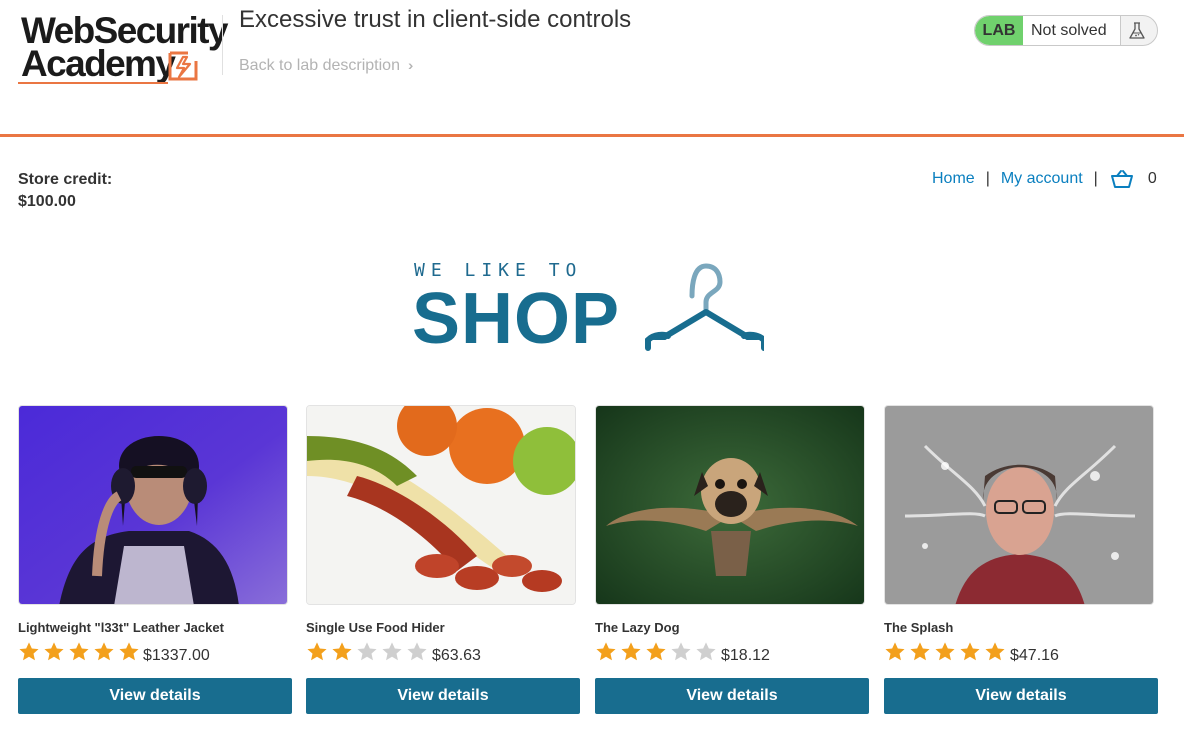 The width and height of the screenshot is (1184, 738). I want to click on banana-with-sausage-photo, so click(441, 505).